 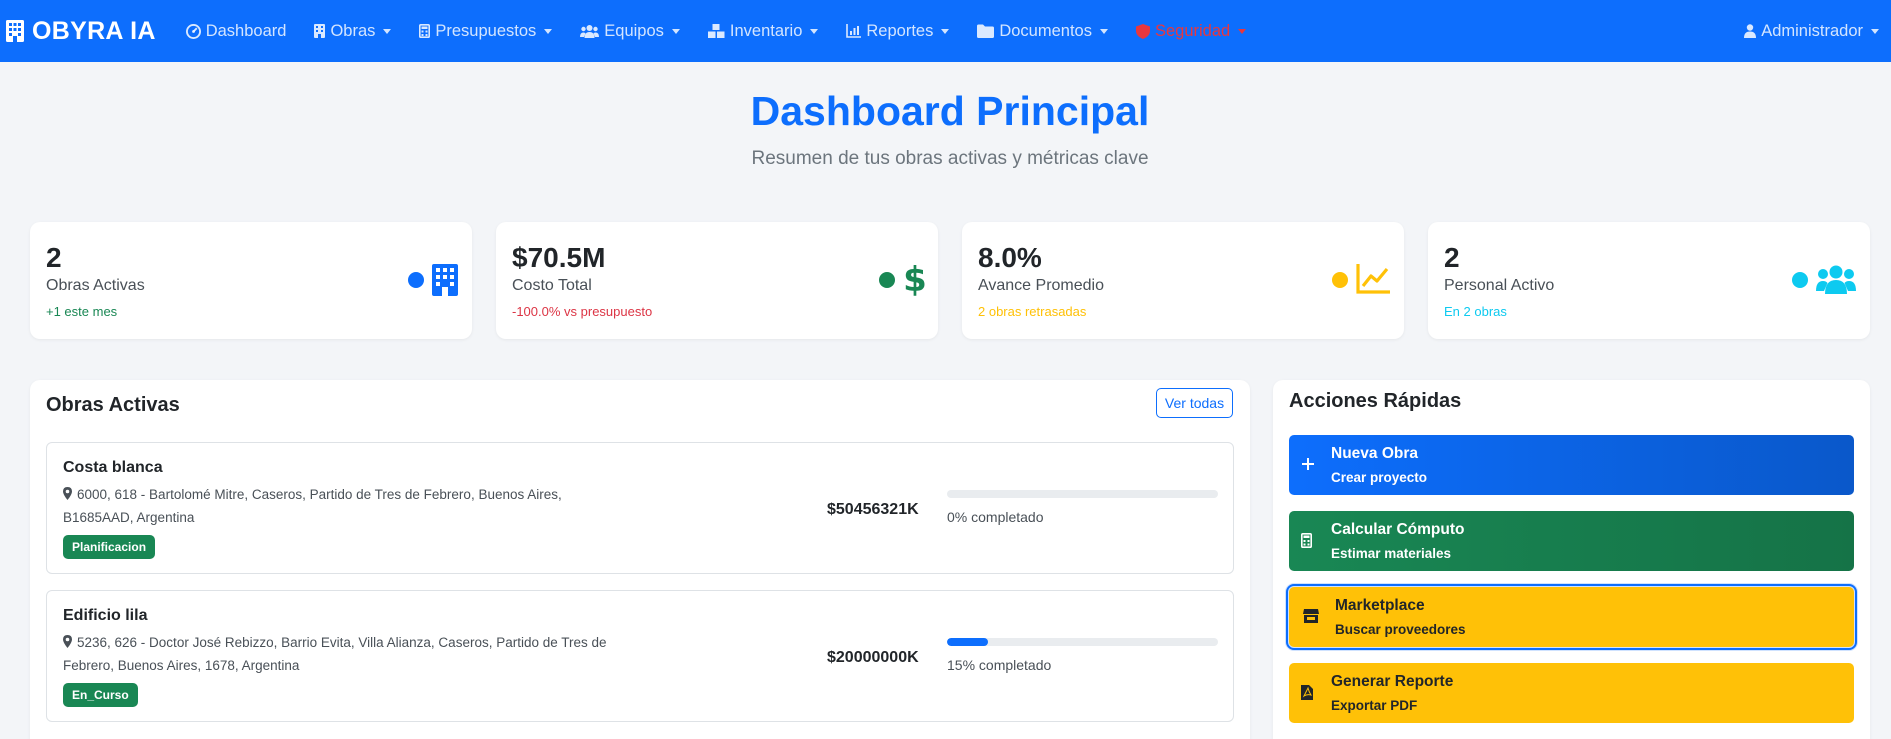 I want to click on status-badge: En_Curso, so click(x=100, y=695).